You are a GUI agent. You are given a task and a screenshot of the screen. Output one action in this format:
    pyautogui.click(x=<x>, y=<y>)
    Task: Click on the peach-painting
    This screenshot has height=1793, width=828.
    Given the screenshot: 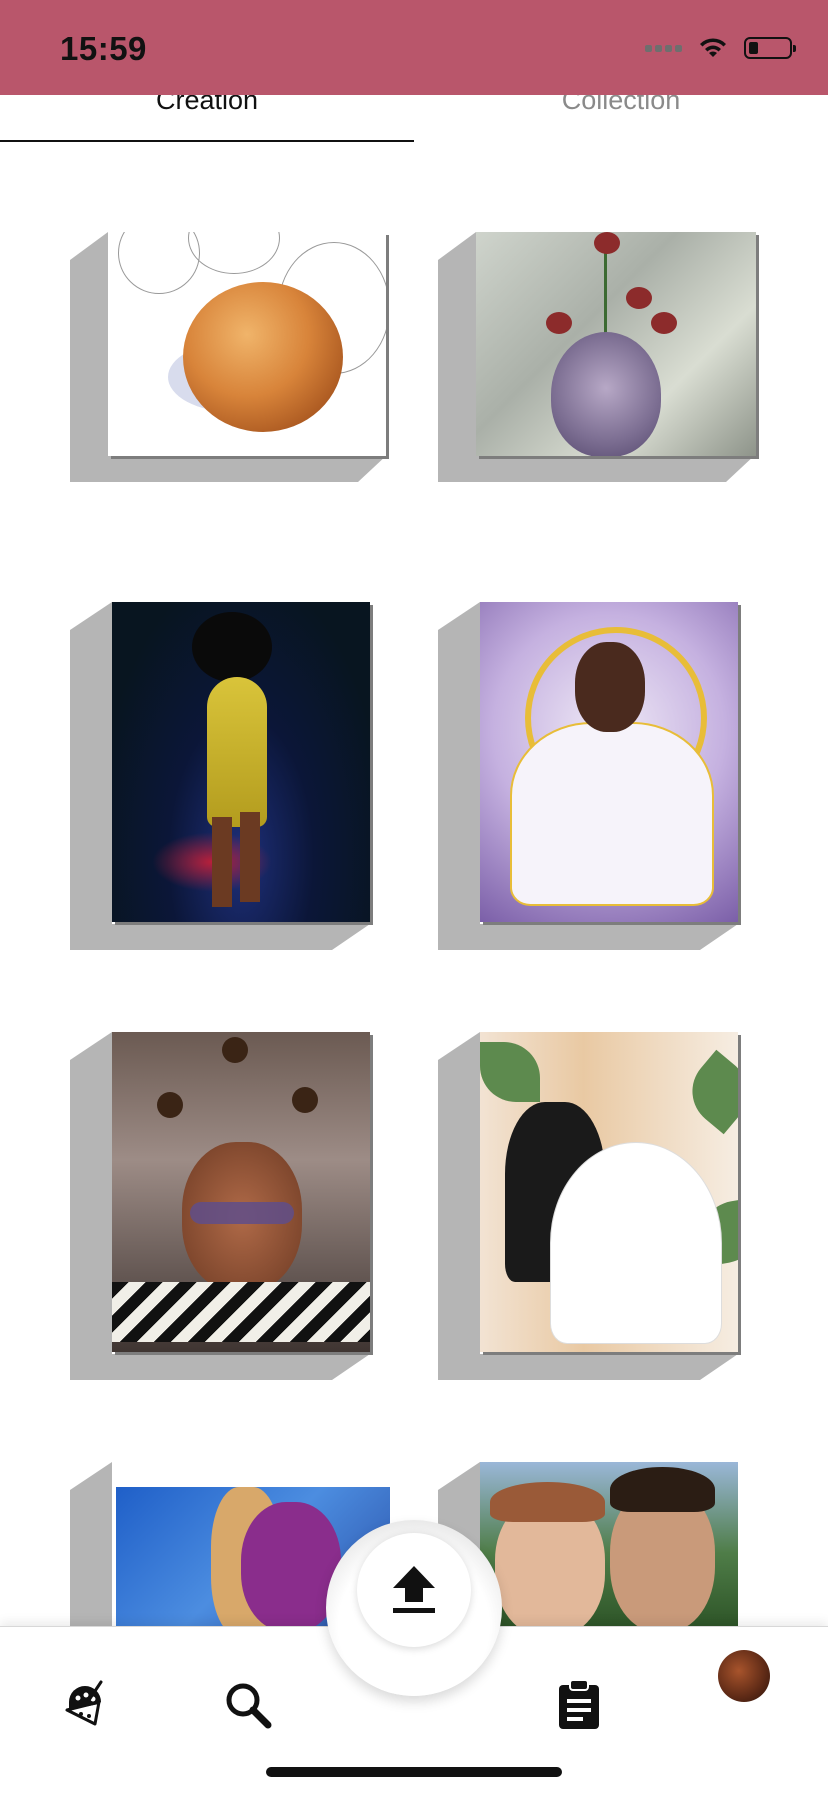 What is the action you would take?
    pyautogui.click(x=247, y=344)
    